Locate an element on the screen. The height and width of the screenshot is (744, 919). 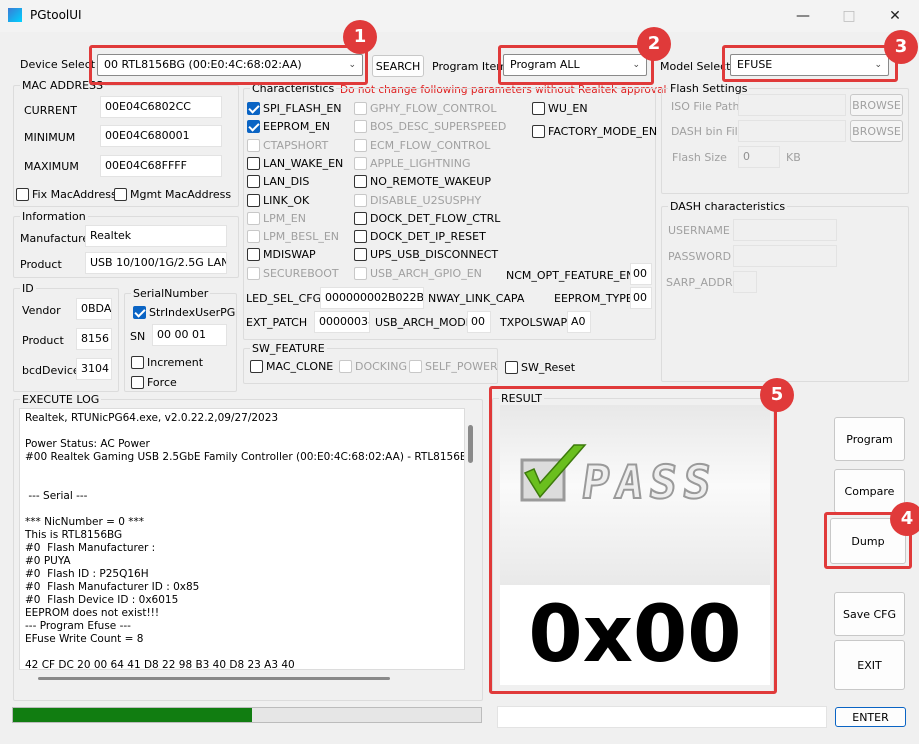
log-line: #0 PUYA is located at coordinates (48, 561).